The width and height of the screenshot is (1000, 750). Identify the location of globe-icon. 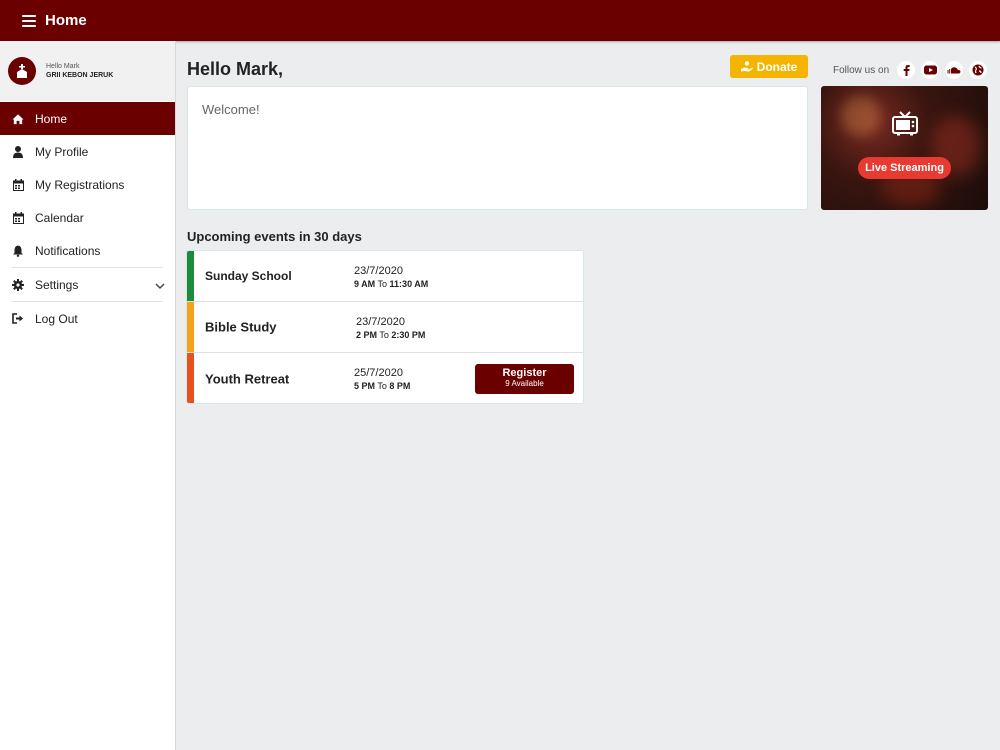
(978, 70).